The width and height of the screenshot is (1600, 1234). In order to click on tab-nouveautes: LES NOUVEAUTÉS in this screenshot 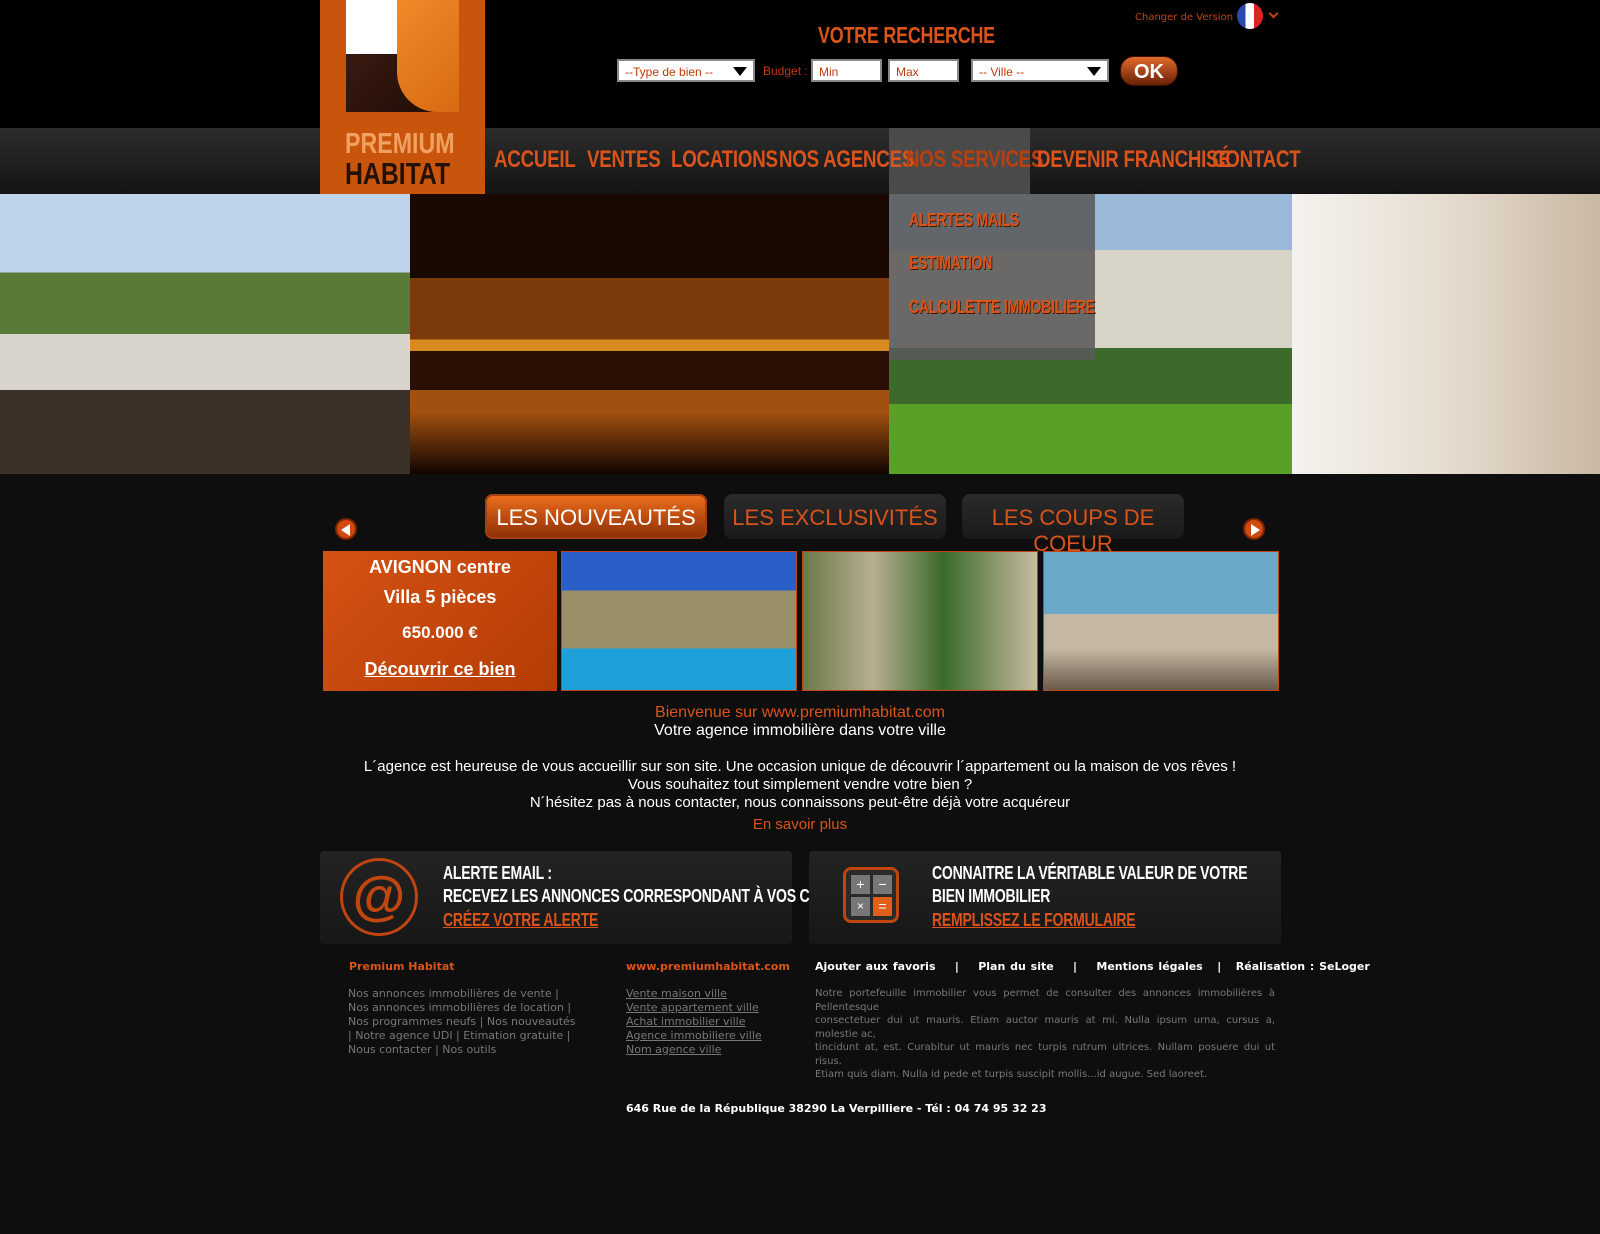, I will do `click(596, 516)`.